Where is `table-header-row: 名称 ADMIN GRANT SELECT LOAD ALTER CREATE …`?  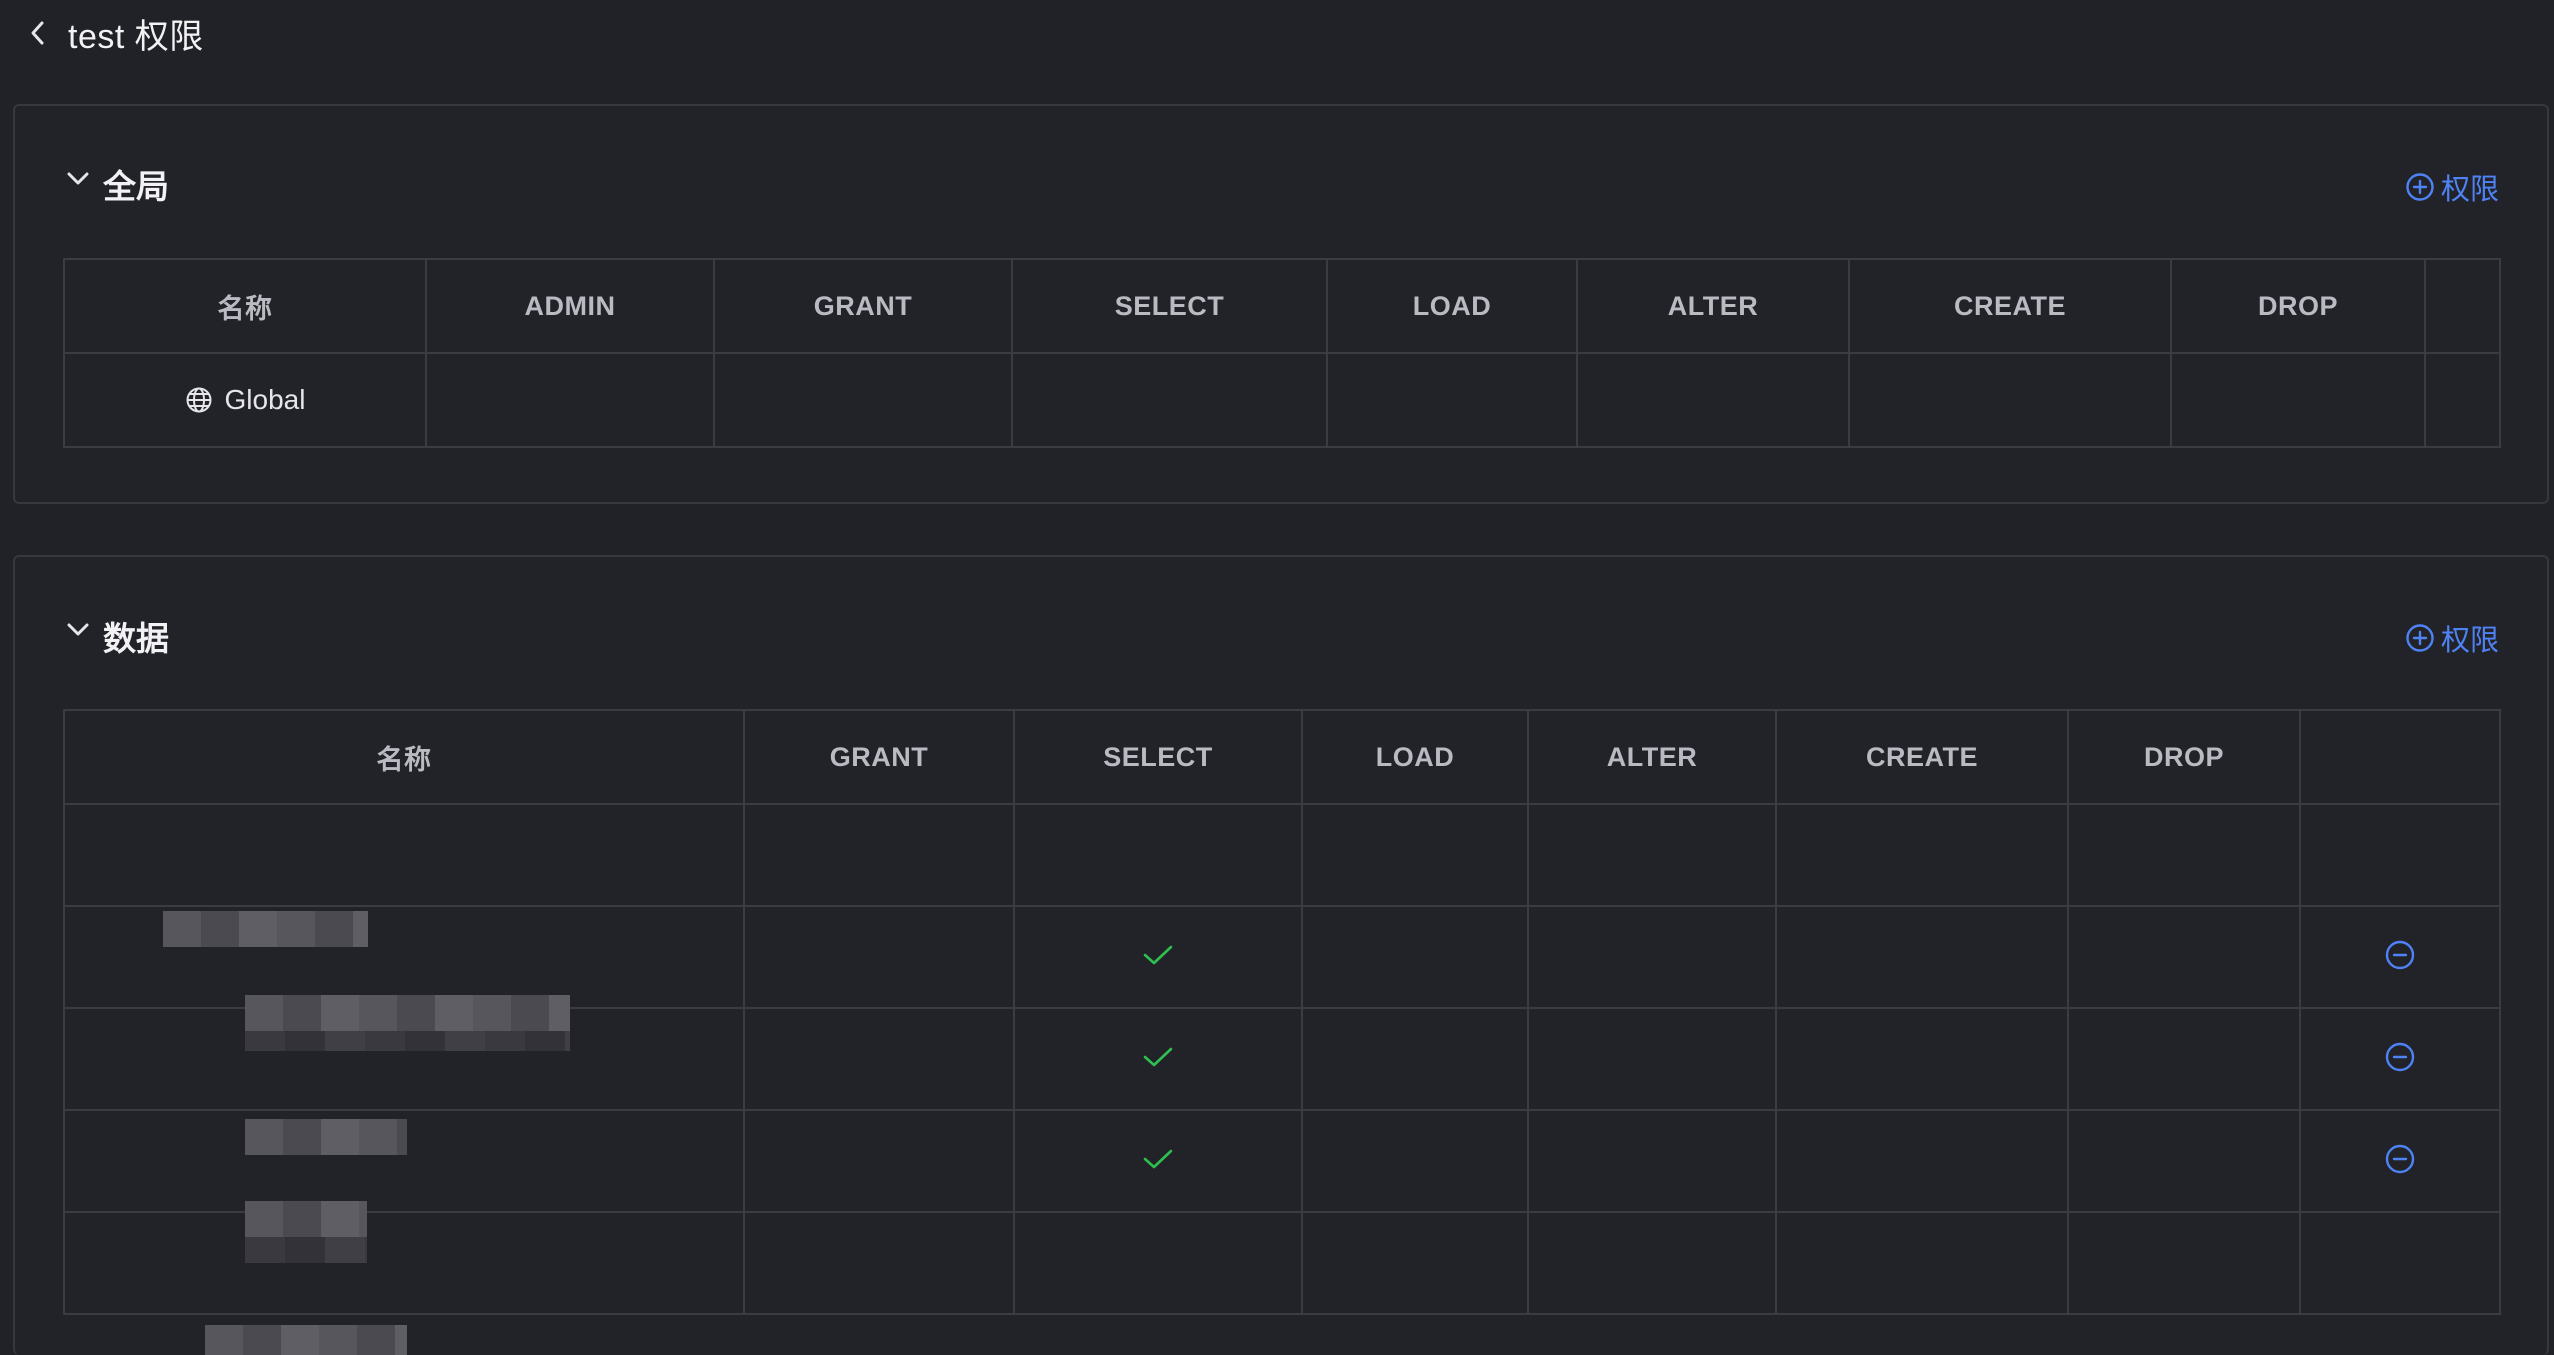
table-header-row: 名称 ADMIN GRANT SELECT LOAD ALTER CREATE … is located at coordinates (1282, 306).